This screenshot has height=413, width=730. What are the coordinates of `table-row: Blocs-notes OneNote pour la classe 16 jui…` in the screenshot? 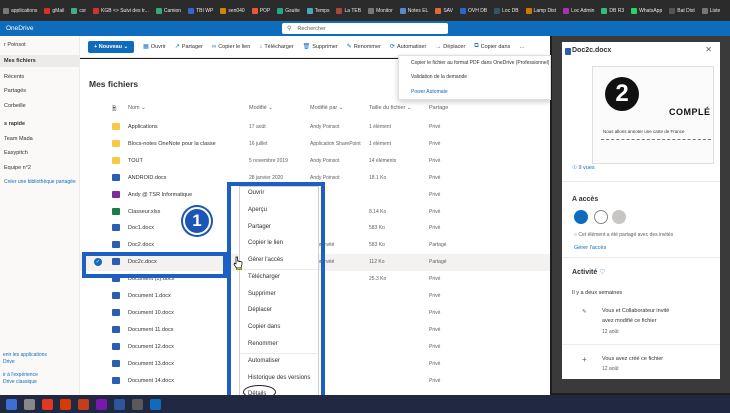 It's located at (315, 144).